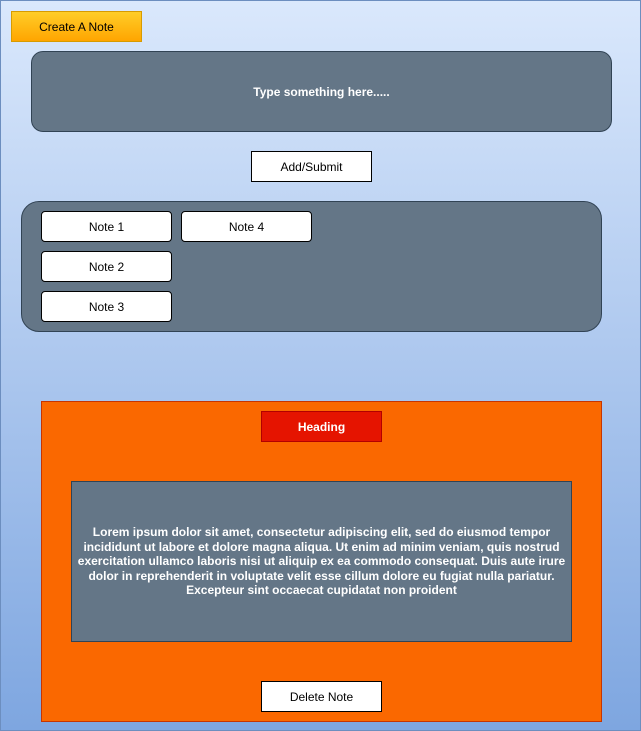 This screenshot has width=641, height=731. Describe the element at coordinates (311, 166) in the screenshot. I see `add-submit-button: Add/Submit` at that location.